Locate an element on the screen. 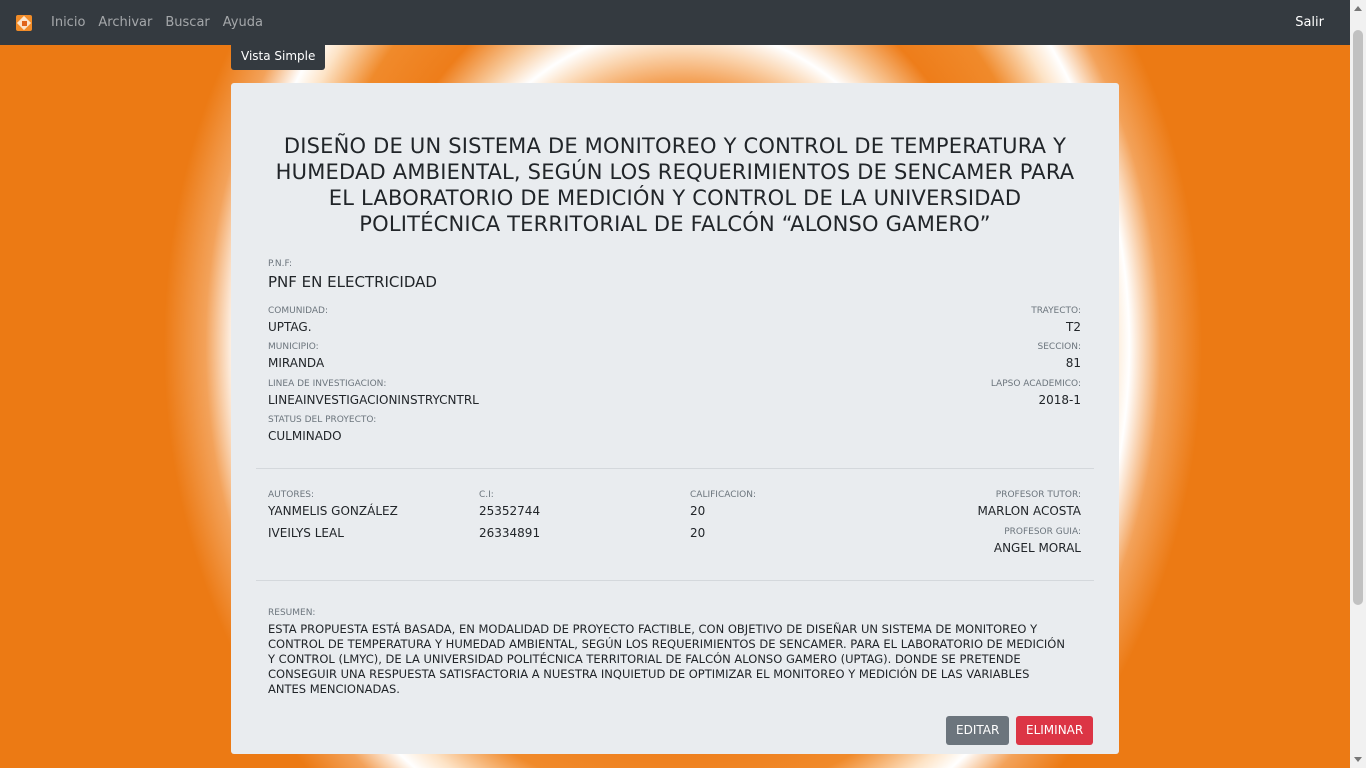  scroll-down-icon is located at coordinates (1358, 759).